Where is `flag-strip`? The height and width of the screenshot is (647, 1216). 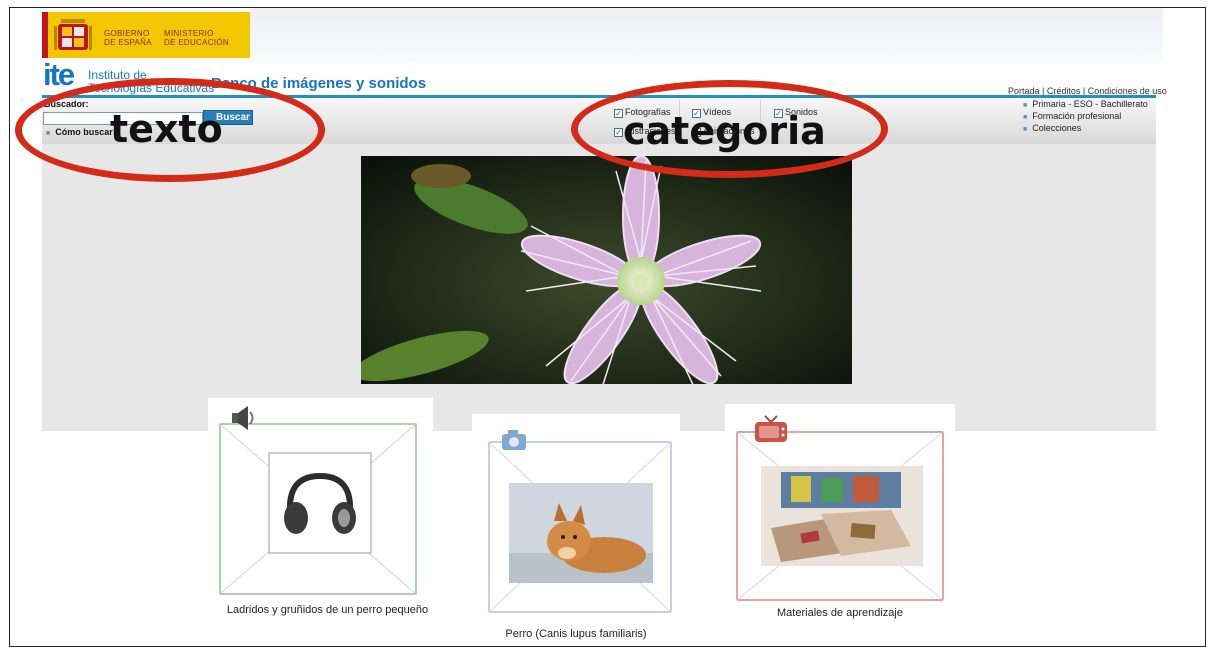
flag-strip is located at coordinates (45, 35).